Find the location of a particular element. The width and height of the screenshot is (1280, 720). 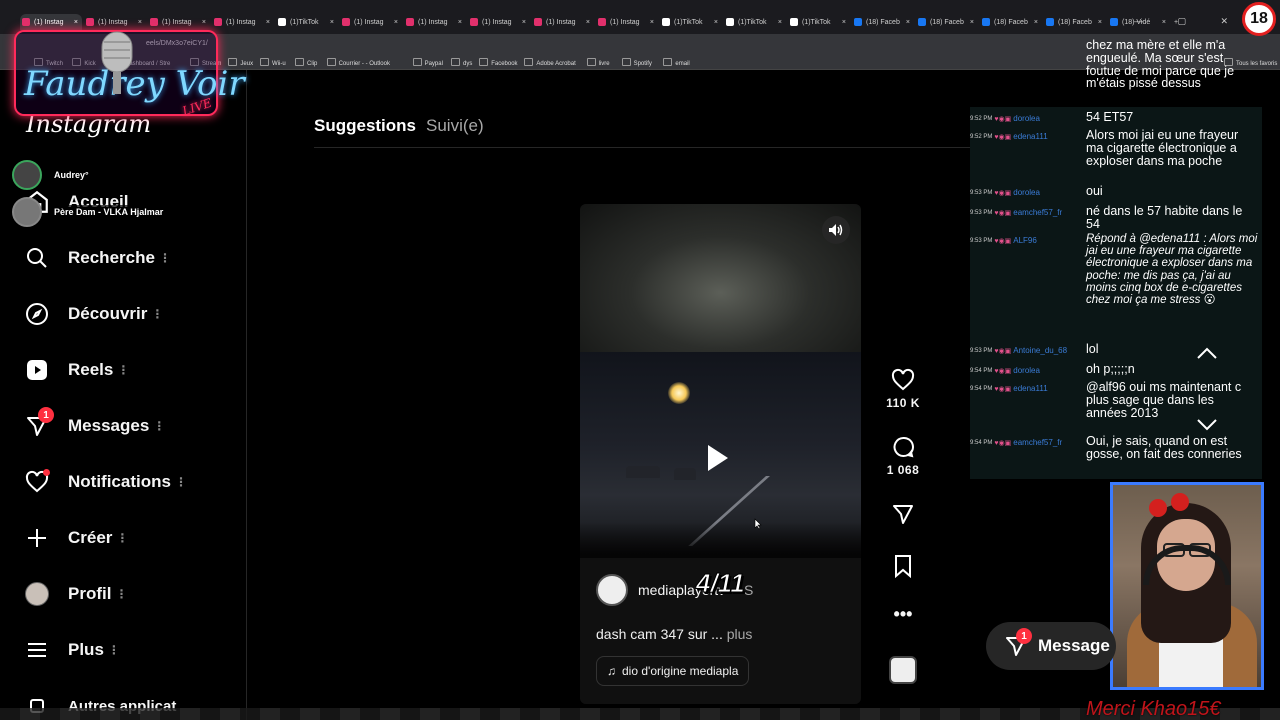

tab-following: Suivi(e) is located at coordinates (455, 125).